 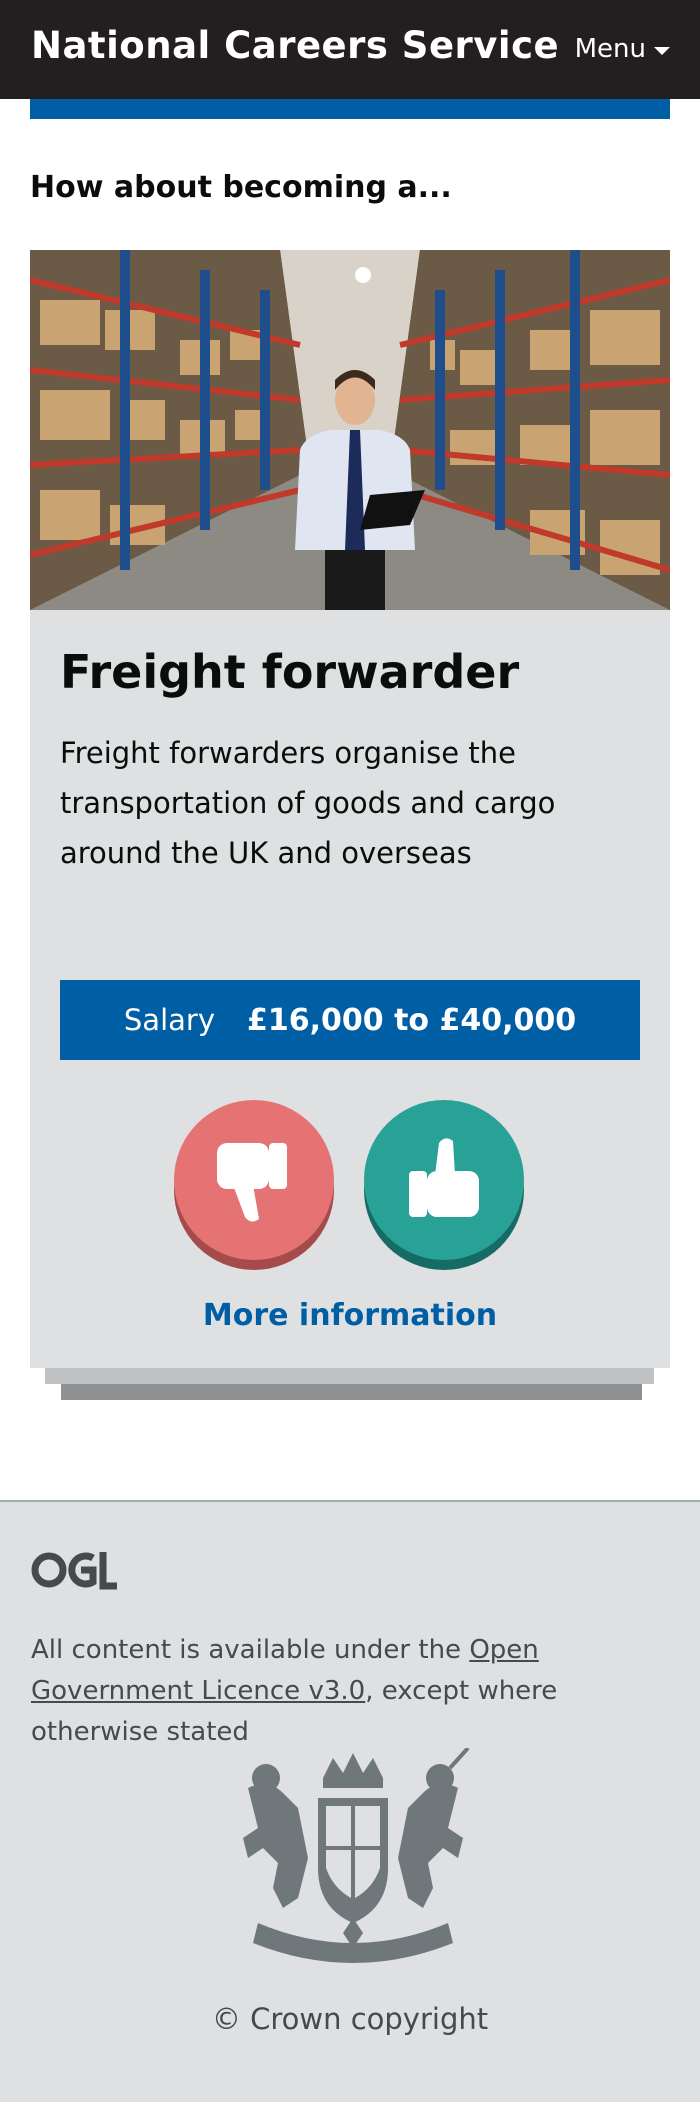 I want to click on royal-coat-of-arms-icon, so click(x=356, y=1855).